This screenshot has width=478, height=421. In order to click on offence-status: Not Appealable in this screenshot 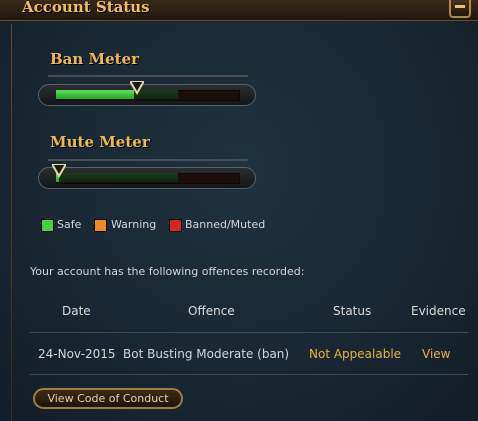, I will do `click(355, 354)`.